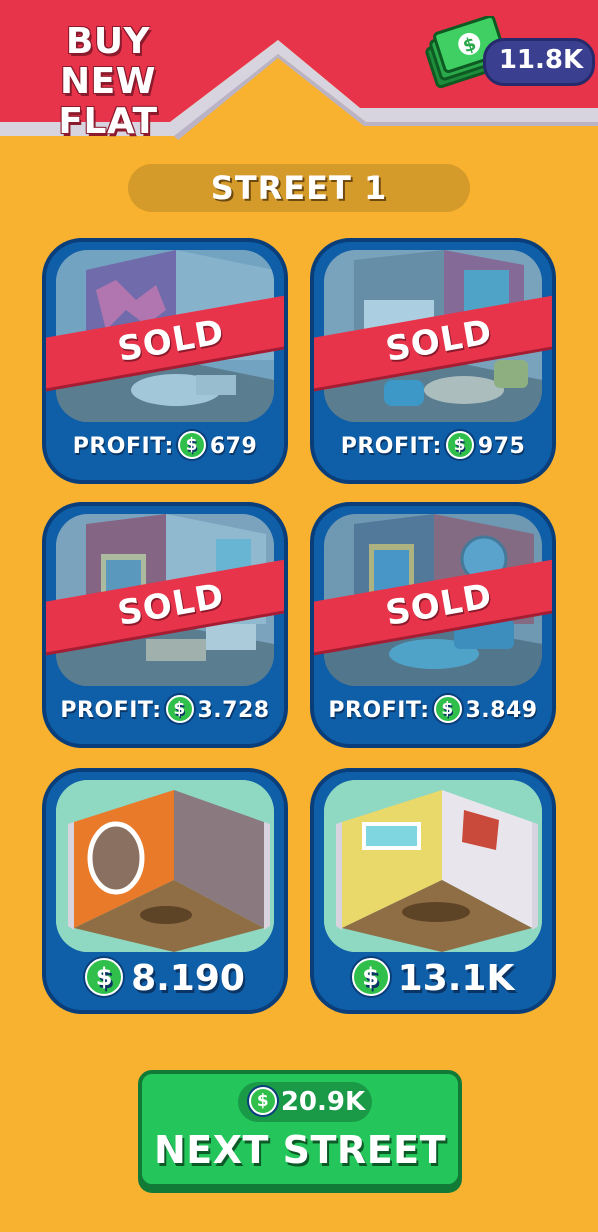 The image size is (598, 1232). Describe the element at coordinates (541, 60) in the screenshot. I see `money-value: 11.8K` at that location.